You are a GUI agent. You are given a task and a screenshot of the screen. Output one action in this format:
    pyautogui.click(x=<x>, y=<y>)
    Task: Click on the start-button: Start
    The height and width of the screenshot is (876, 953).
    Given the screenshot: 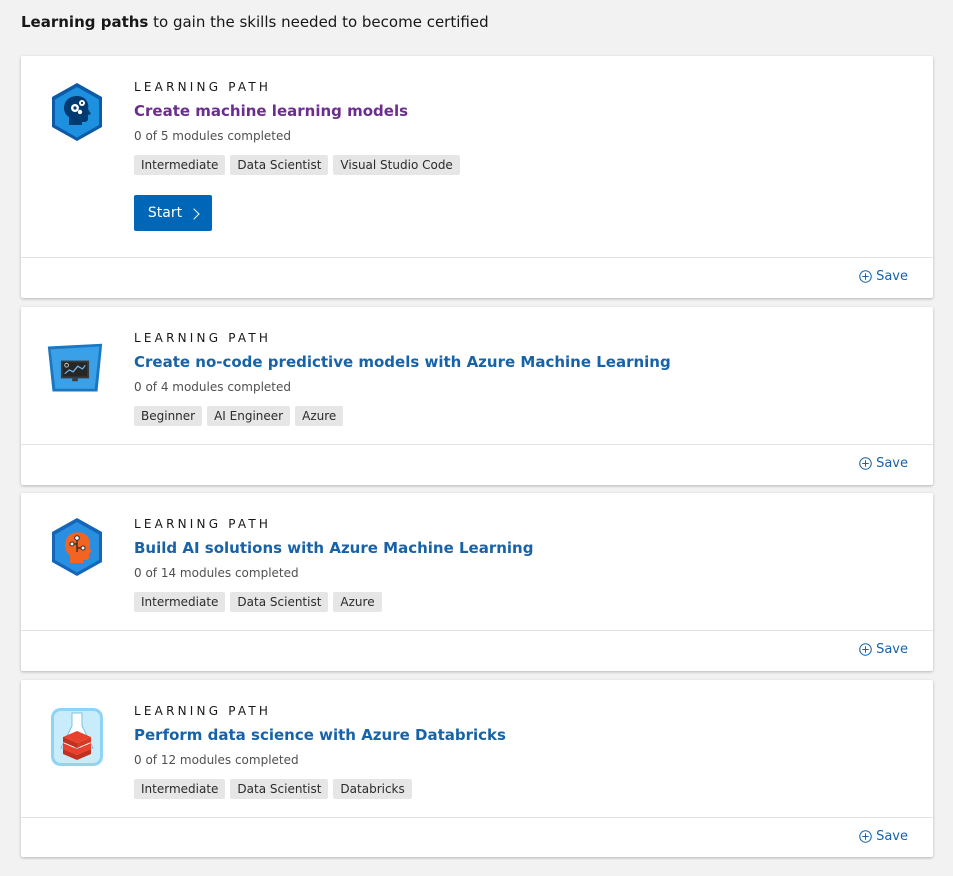 What is the action you would take?
    pyautogui.click(x=173, y=213)
    